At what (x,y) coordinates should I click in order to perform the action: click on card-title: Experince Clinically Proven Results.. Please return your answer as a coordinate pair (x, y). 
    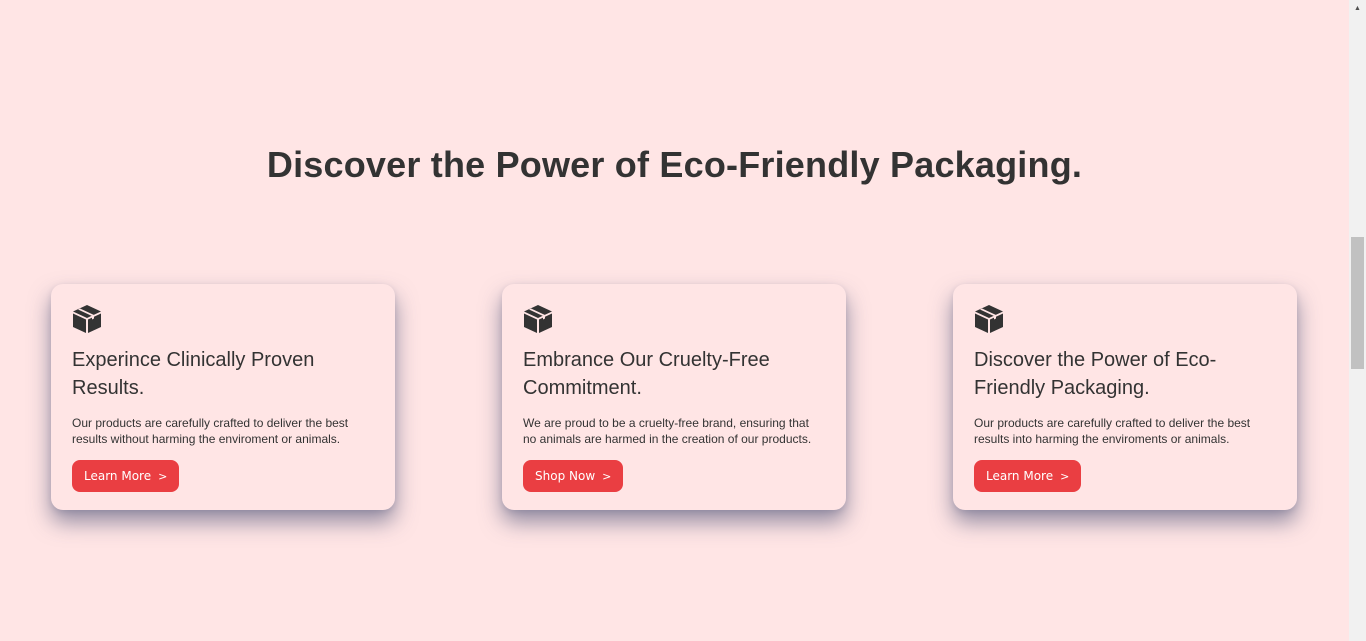
    Looking at the image, I should click on (193, 374).